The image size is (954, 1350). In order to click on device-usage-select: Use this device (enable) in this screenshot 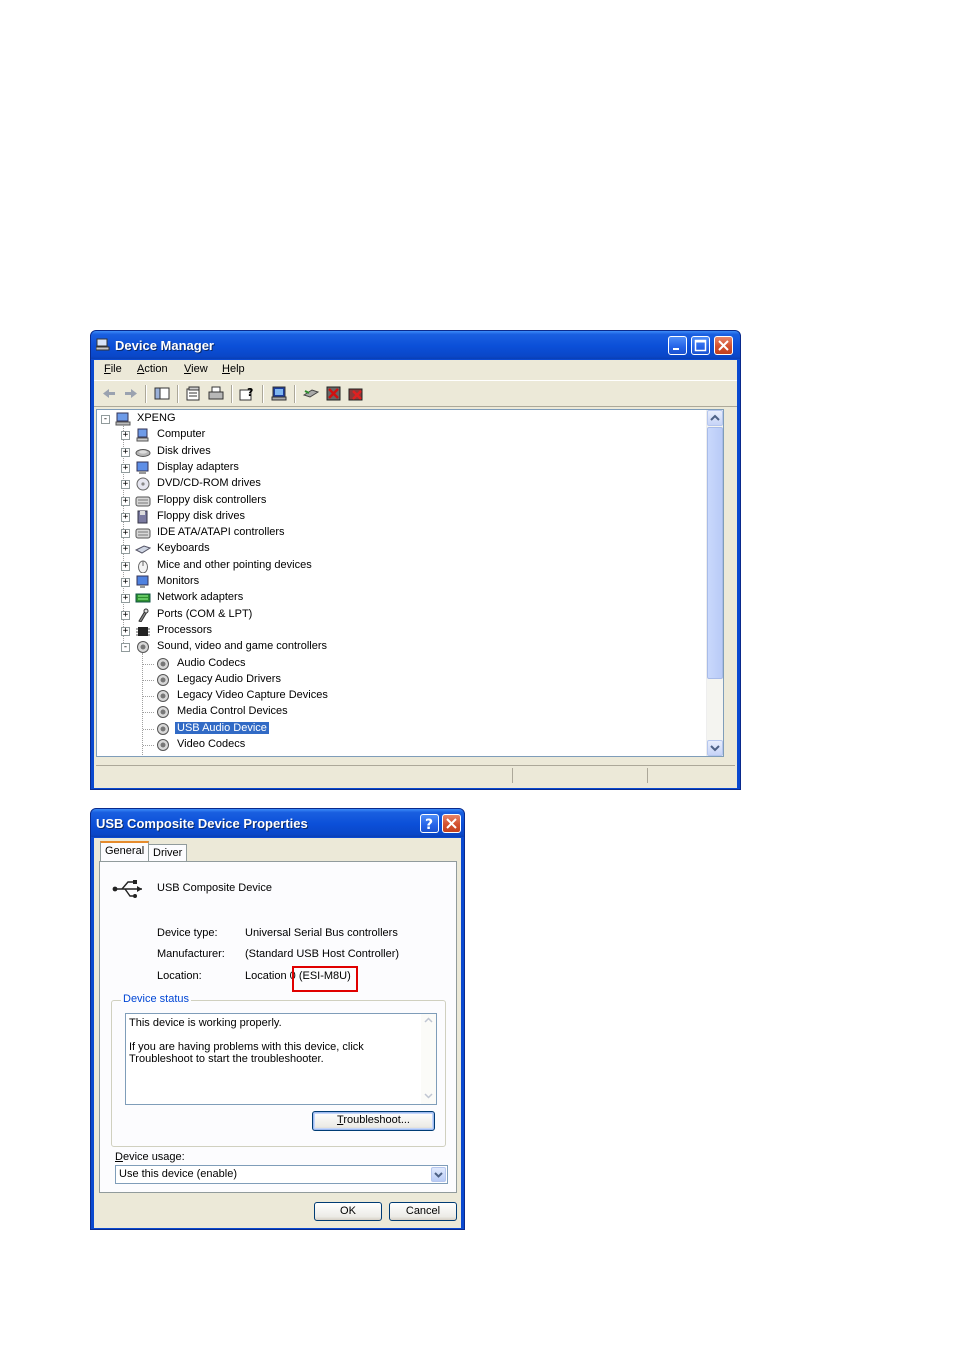, I will do `click(281, 1174)`.